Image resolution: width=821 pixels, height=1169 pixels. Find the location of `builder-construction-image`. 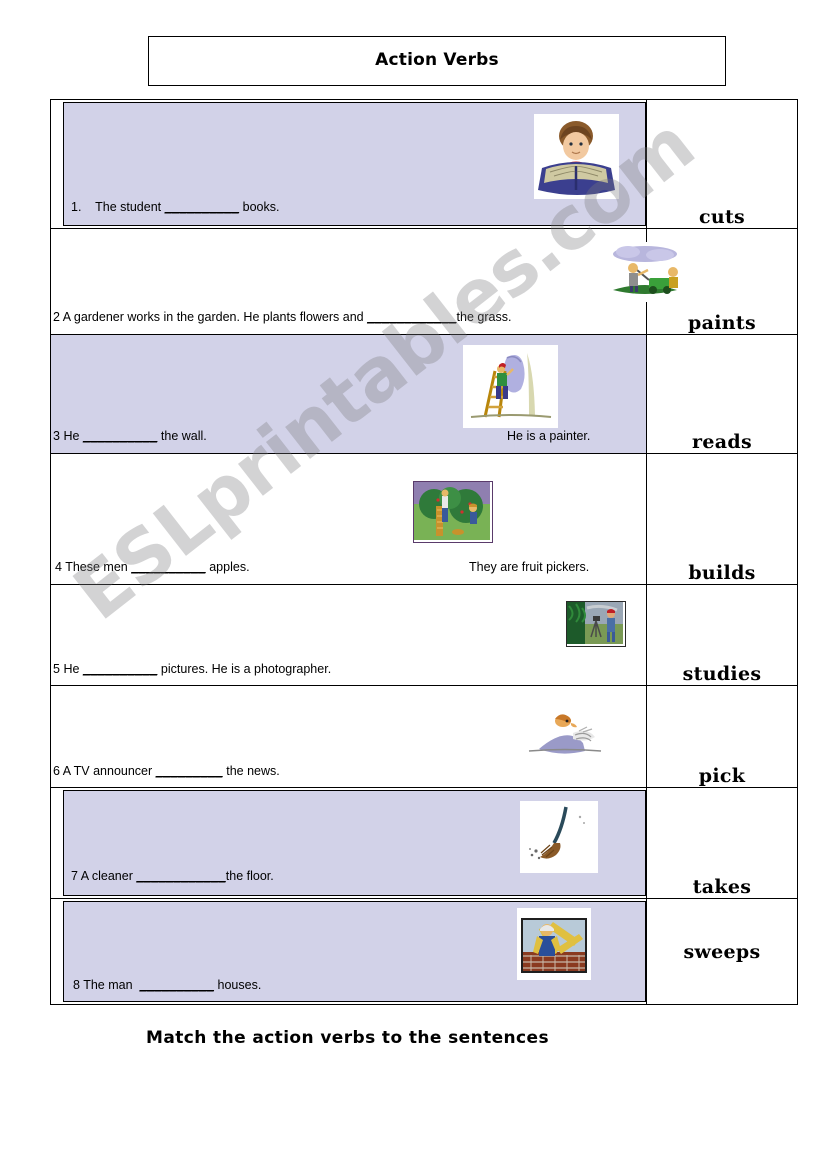

builder-construction-image is located at coordinates (554, 944).